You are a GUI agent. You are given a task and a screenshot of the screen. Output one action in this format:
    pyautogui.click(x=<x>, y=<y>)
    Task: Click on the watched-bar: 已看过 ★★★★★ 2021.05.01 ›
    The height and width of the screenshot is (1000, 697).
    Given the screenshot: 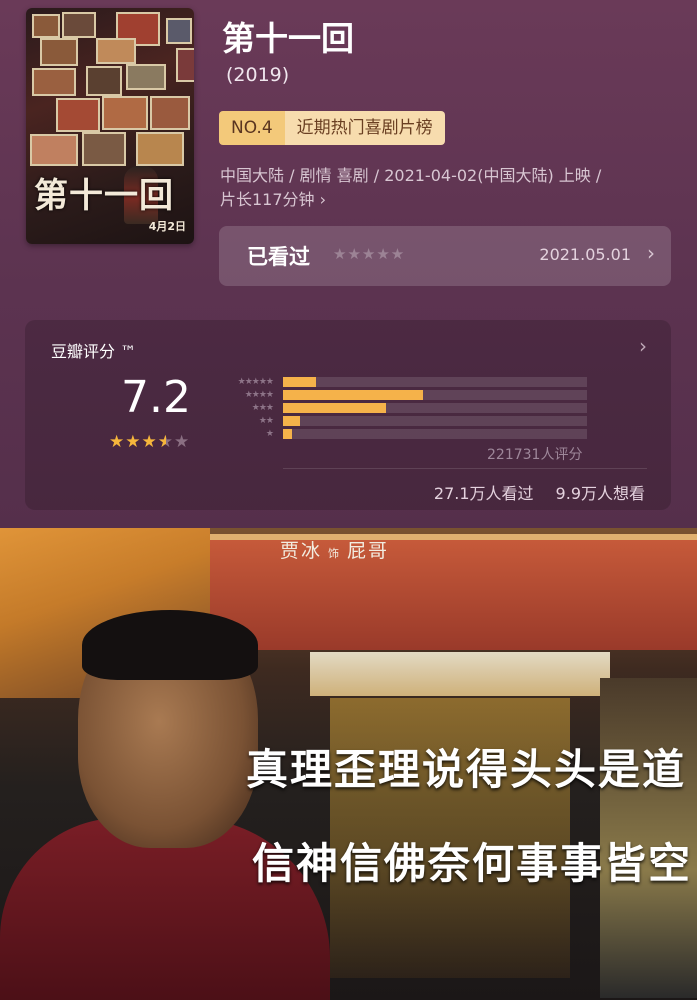 What is the action you would take?
    pyautogui.click(x=445, y=256)
    